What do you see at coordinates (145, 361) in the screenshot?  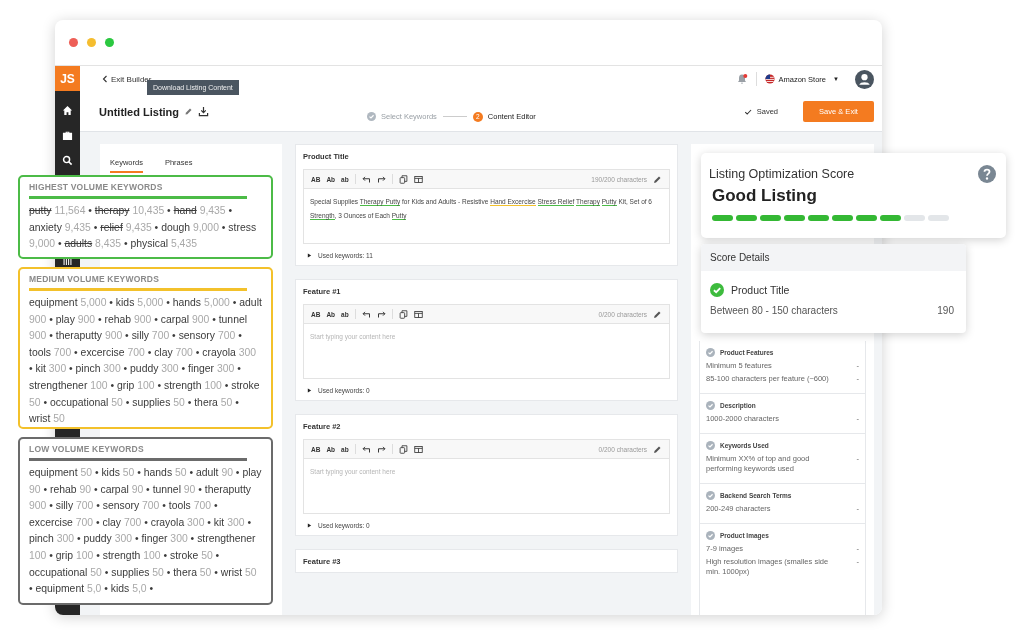 I see `keyword-list: equipment 5,000 • kids 5,000 • hands 5,000 • adult 900 • play 900 • rehab 900 • carpal 900 • tunnel 900 • theraputty 900 • silly 700 • sensory 700 • tools 700 • excercise 700 • clay 700 • crayola 300 • kit 300 • pinch 300 • puddy 300 • finger 300 • strengthener 100 • grip 100 • strength 100 • stroke 50 • occupational 50 • supplies 50 • thera 50 • wrist 50` at bounding box center [145, 361].